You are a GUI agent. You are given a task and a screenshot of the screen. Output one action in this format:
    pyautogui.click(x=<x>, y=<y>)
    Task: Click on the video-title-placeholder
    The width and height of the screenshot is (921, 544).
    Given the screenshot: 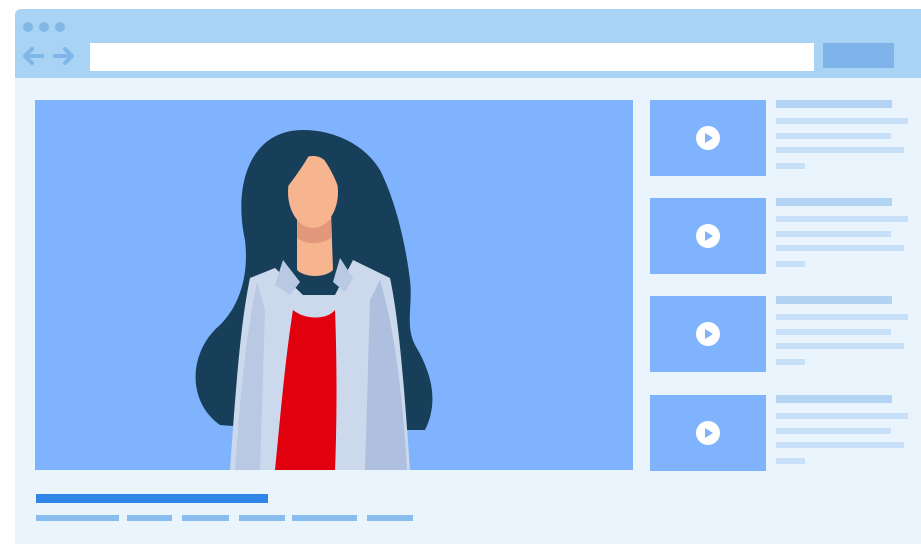 What is the action you would take?
    pyautogui.click(x=152, y=498)
    